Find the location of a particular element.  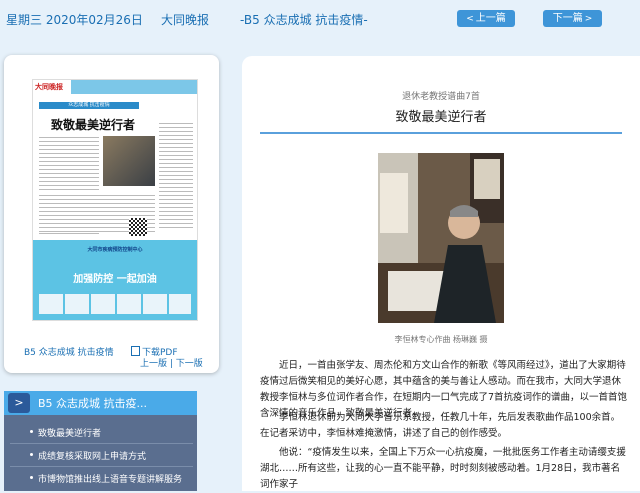

section-title: -B5 众志成城 抗击疫情- is located at coordinates (304, 20).